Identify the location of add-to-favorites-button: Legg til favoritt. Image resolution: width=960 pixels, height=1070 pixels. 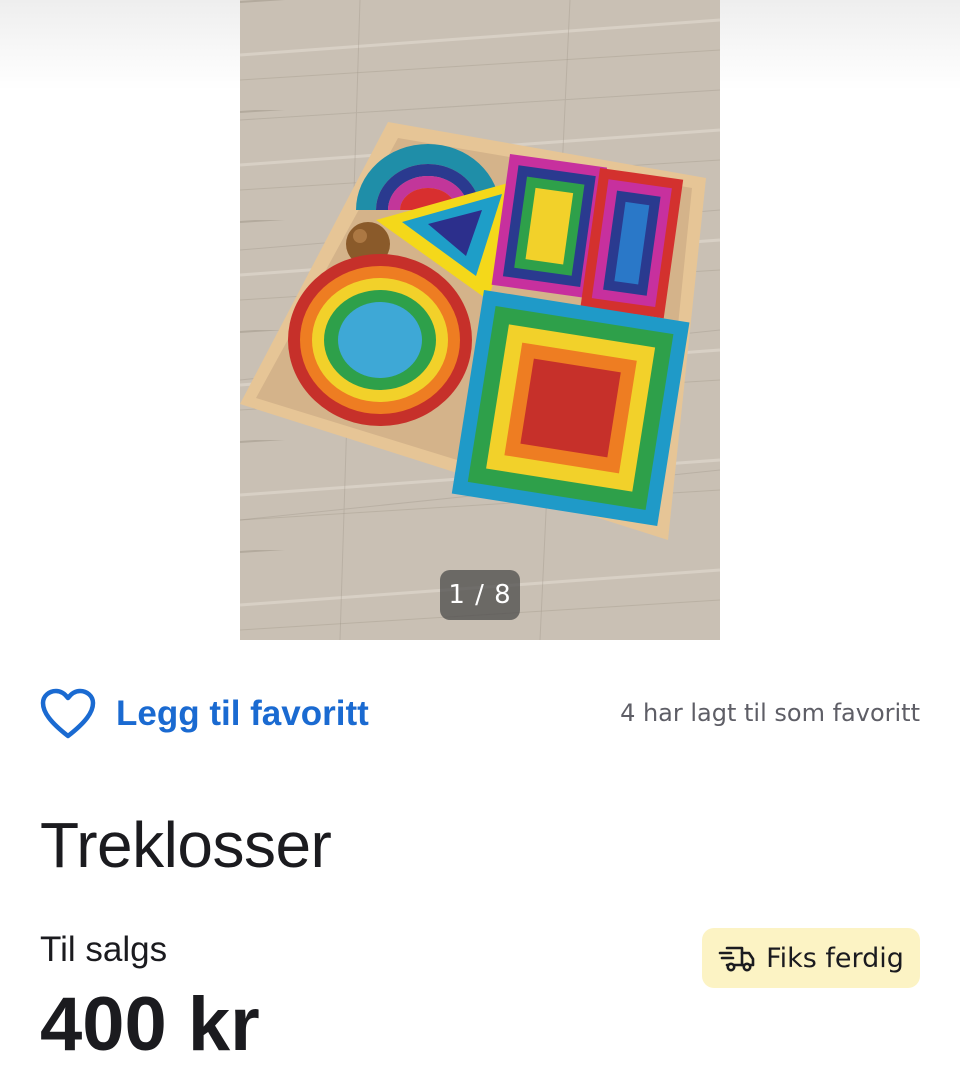
(204, 714).